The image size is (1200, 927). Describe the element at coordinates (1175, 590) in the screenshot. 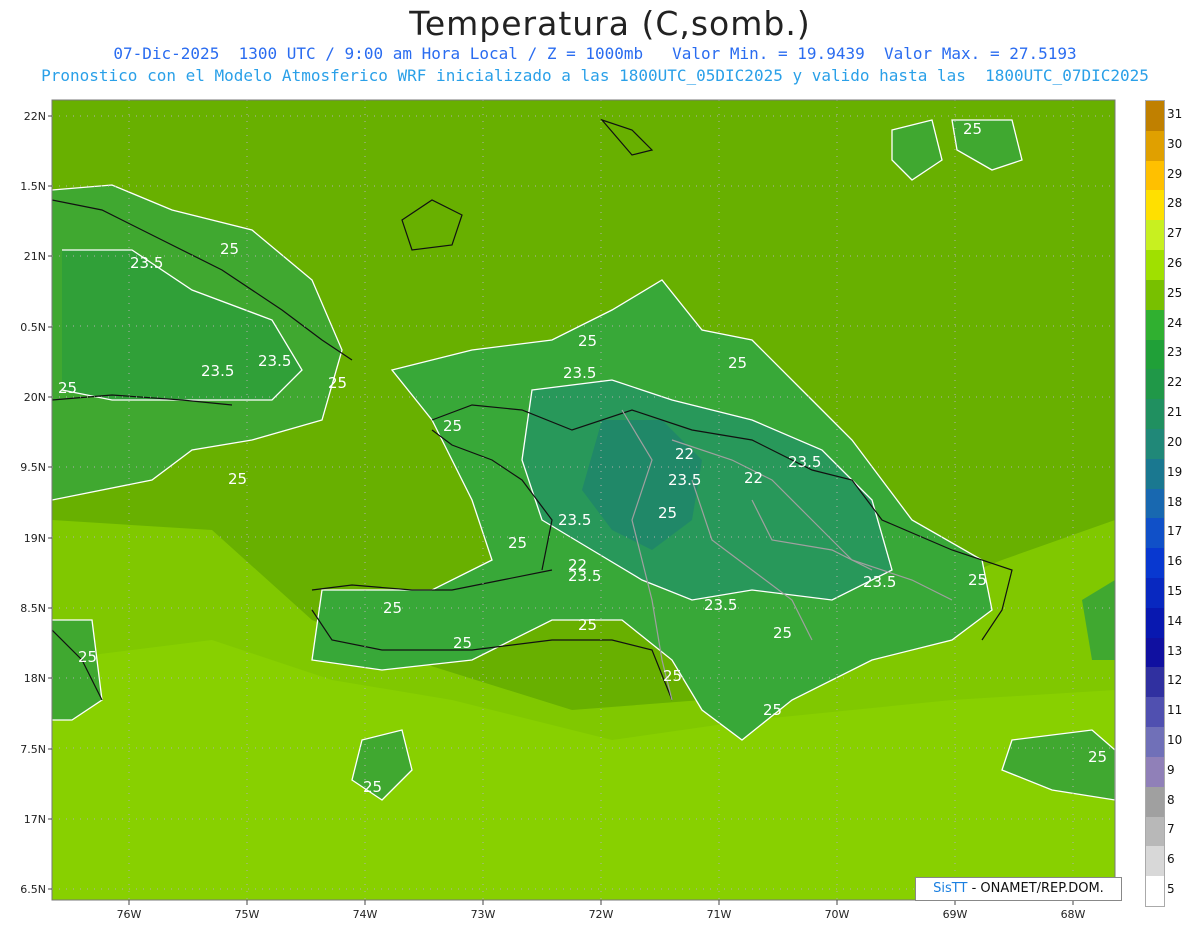

I see `colorbar-label: 15` at that location.